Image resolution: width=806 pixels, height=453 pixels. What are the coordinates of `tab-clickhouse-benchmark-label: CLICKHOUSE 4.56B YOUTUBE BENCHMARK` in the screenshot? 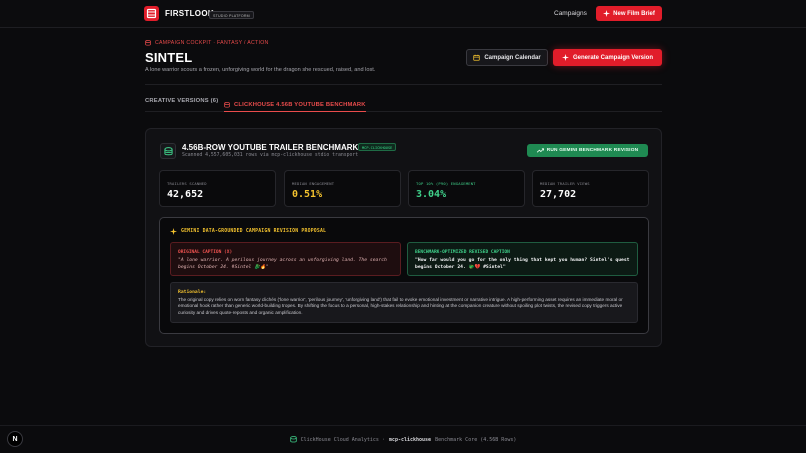 It's located at (300, 104).